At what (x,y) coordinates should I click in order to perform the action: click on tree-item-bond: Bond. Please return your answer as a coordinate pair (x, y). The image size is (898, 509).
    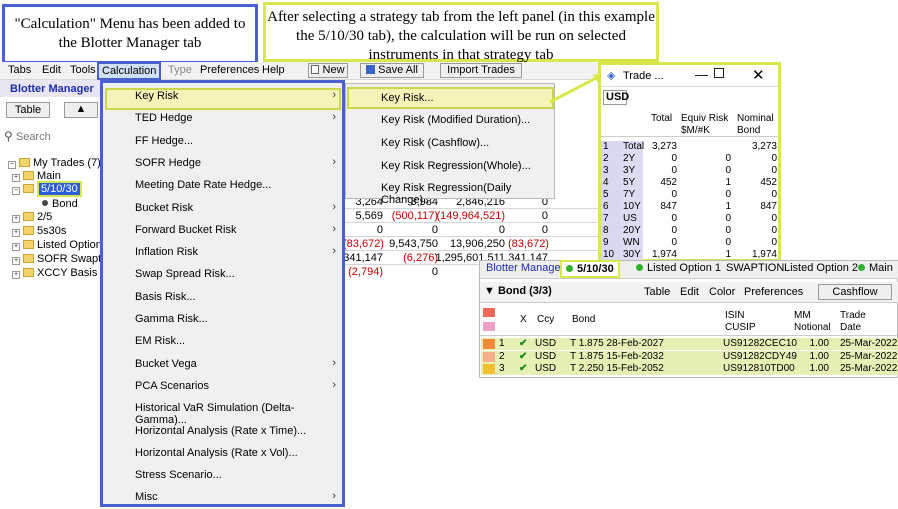
    Looking at the image, I should click on (60, 204).